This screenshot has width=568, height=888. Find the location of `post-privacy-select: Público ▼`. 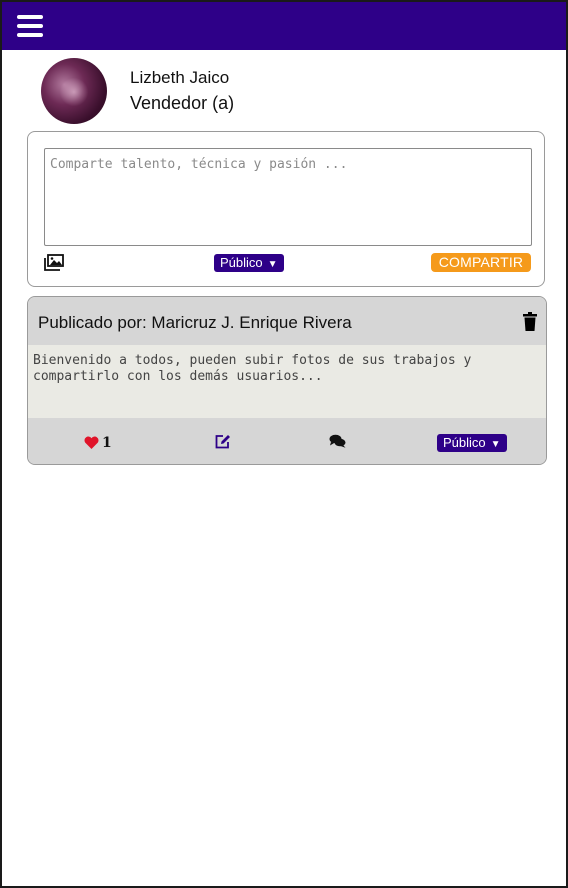

post-privacy-select: Público ▼ is located at coordinates (472, 443).